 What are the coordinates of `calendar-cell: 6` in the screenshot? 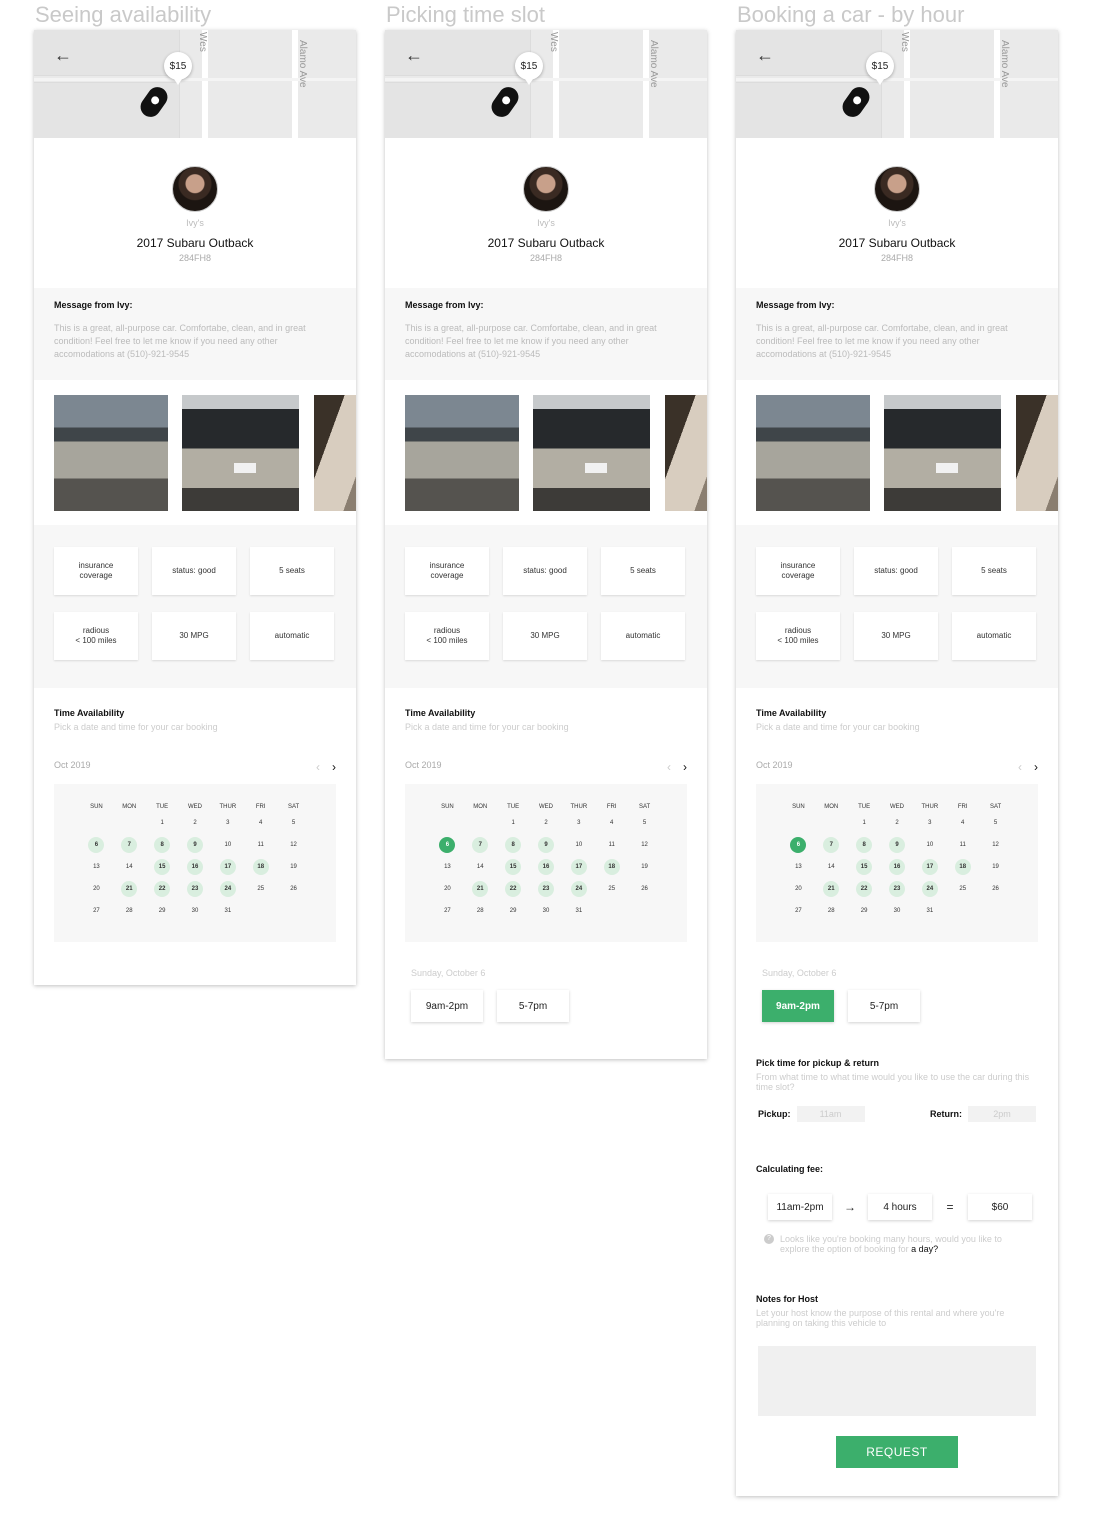 It's located at (447, 845).